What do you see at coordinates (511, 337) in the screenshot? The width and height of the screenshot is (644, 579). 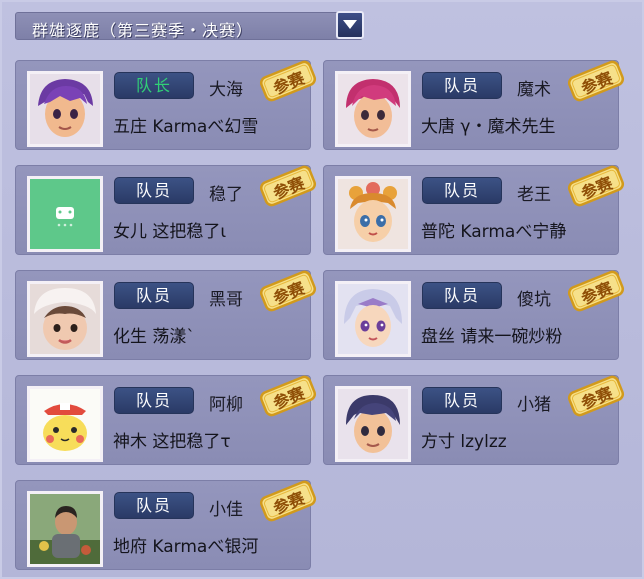 I see `member-player: 请来一碗炒粉` at bounding box center [511, 337].